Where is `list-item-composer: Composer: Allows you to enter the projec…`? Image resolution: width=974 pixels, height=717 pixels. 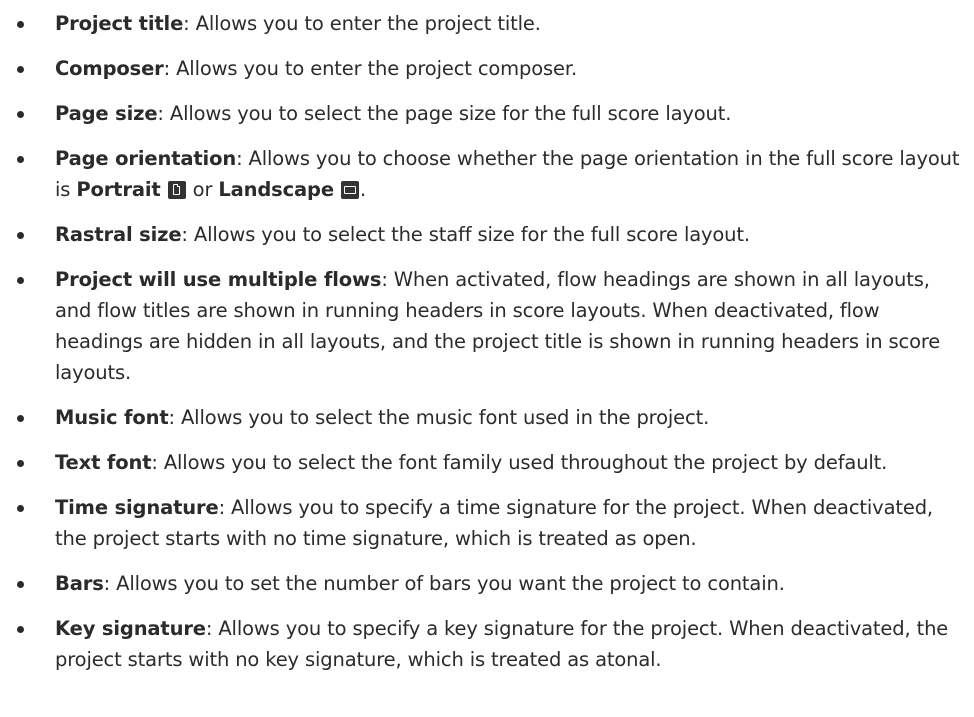 list-item-composer: Composer: Allows you to enter the projec… is located at coordinates (487, 68).